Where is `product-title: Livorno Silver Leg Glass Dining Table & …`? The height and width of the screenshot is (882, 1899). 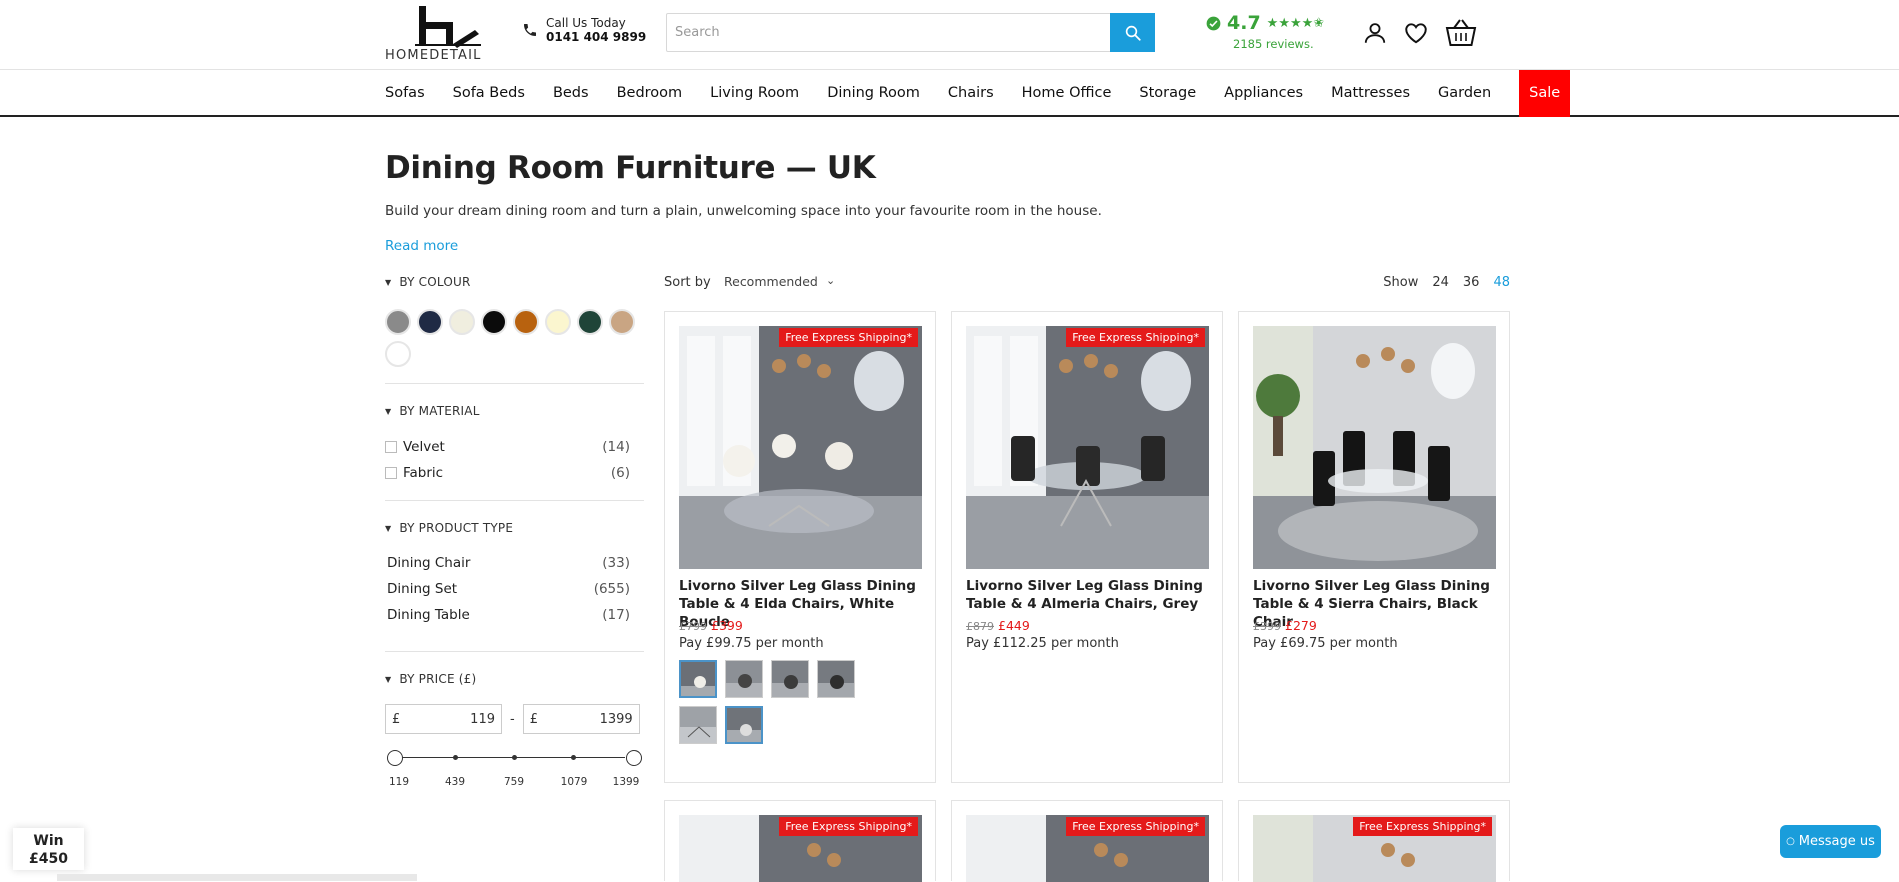
product-title: Livorno Silver Leg Glass Dining Table & … is located at coordinates (1091, 595).